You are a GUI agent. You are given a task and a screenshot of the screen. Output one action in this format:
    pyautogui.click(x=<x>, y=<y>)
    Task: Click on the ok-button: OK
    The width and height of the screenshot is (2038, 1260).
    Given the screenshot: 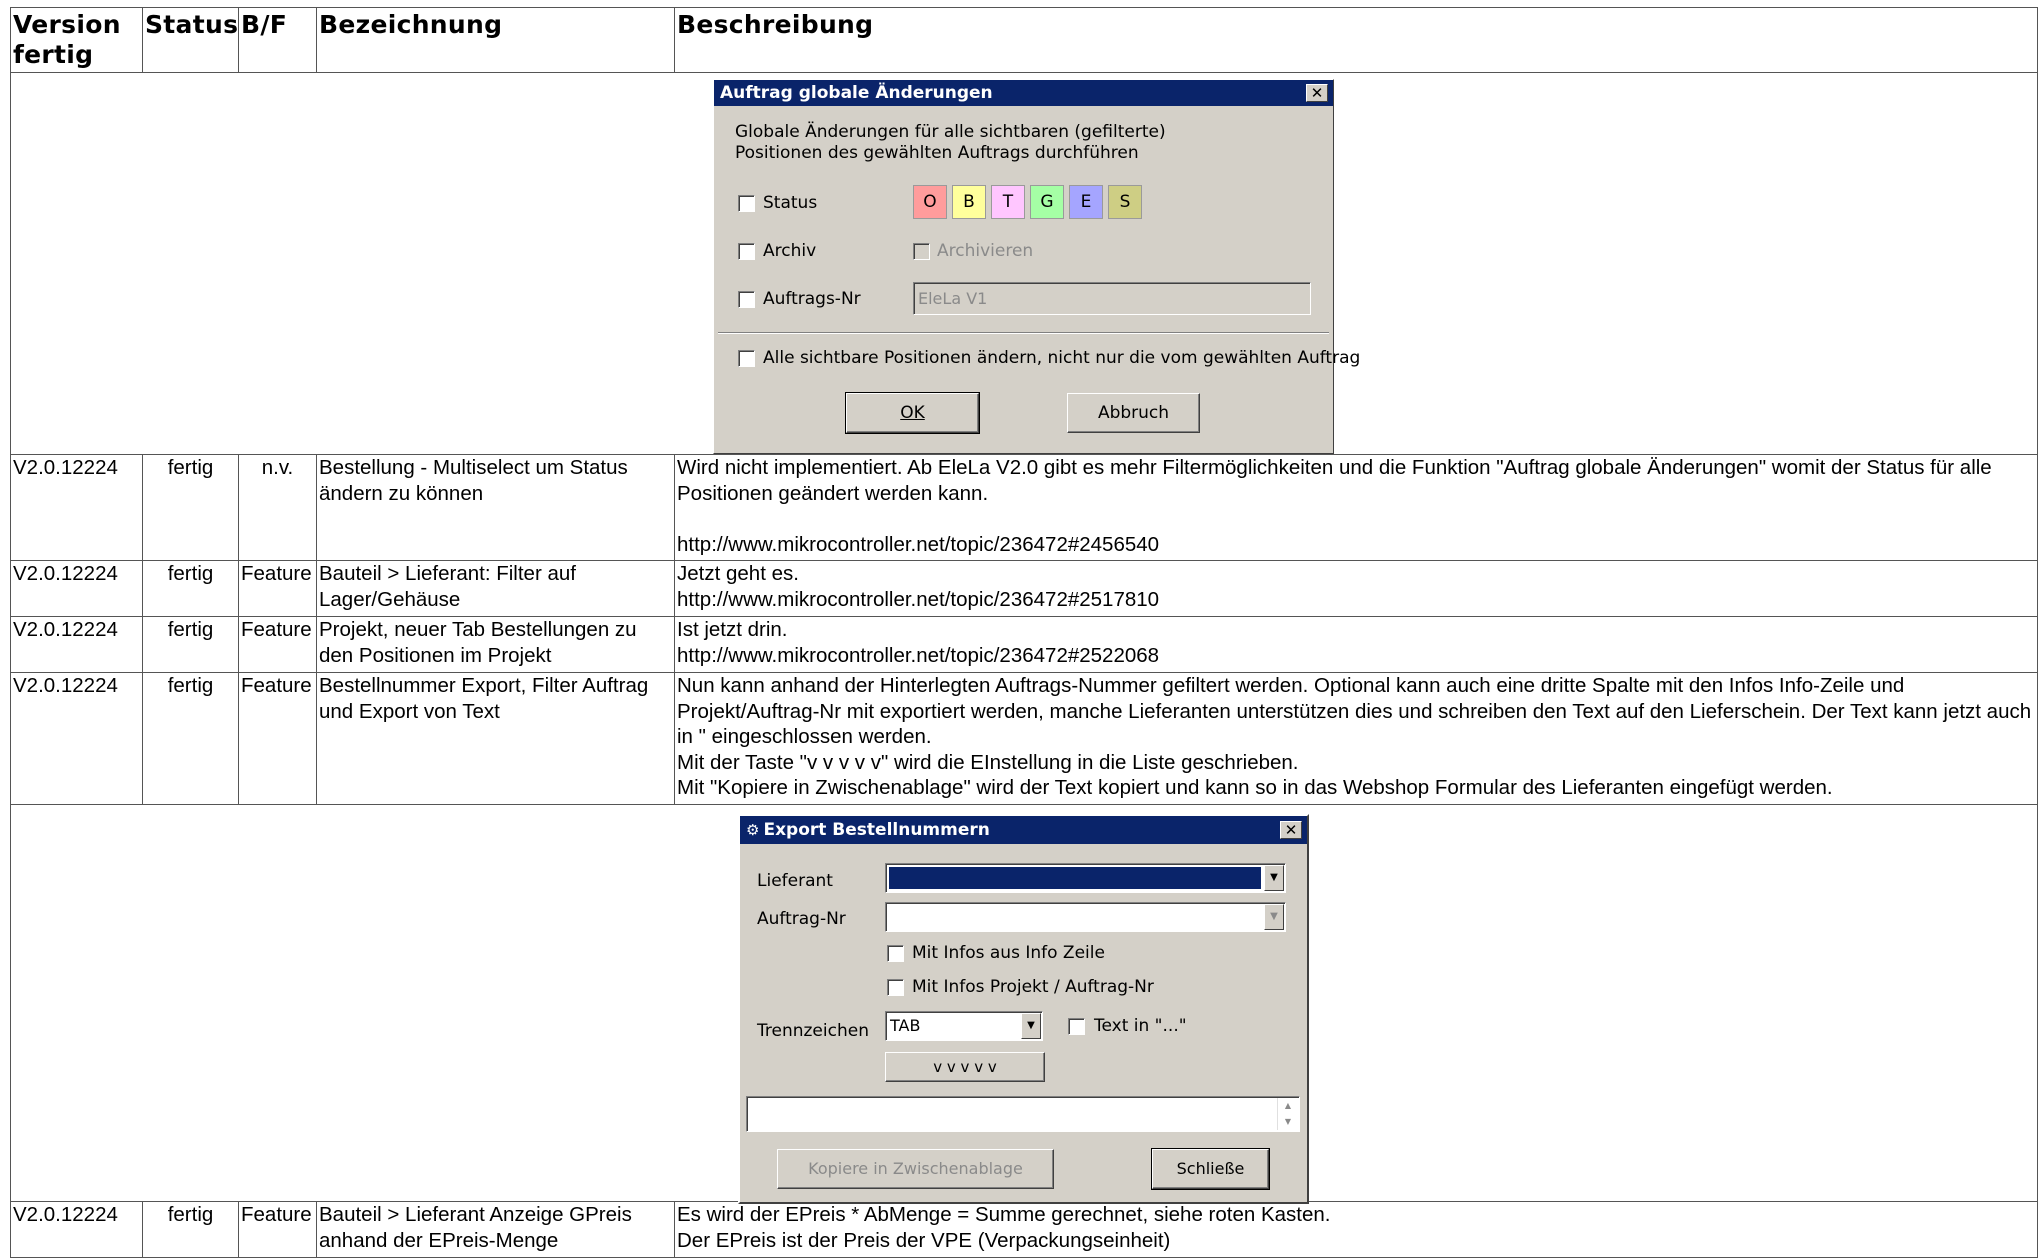 What is the action you would take?
    pyautogui.click(x=912, y=413)
    